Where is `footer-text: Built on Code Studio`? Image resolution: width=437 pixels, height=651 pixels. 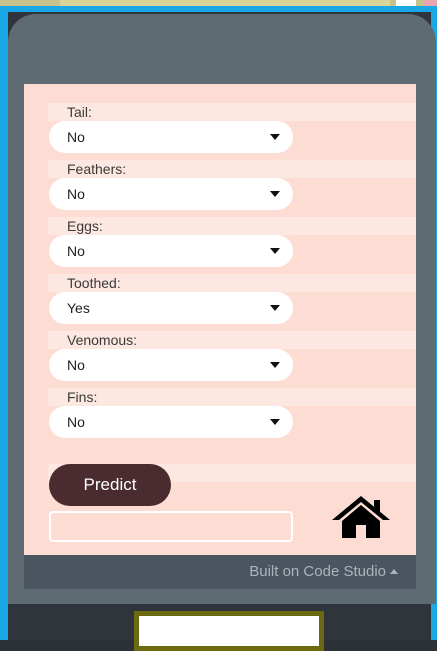
footer-text: Built on Code Studio is located at coordinates (317, 571).